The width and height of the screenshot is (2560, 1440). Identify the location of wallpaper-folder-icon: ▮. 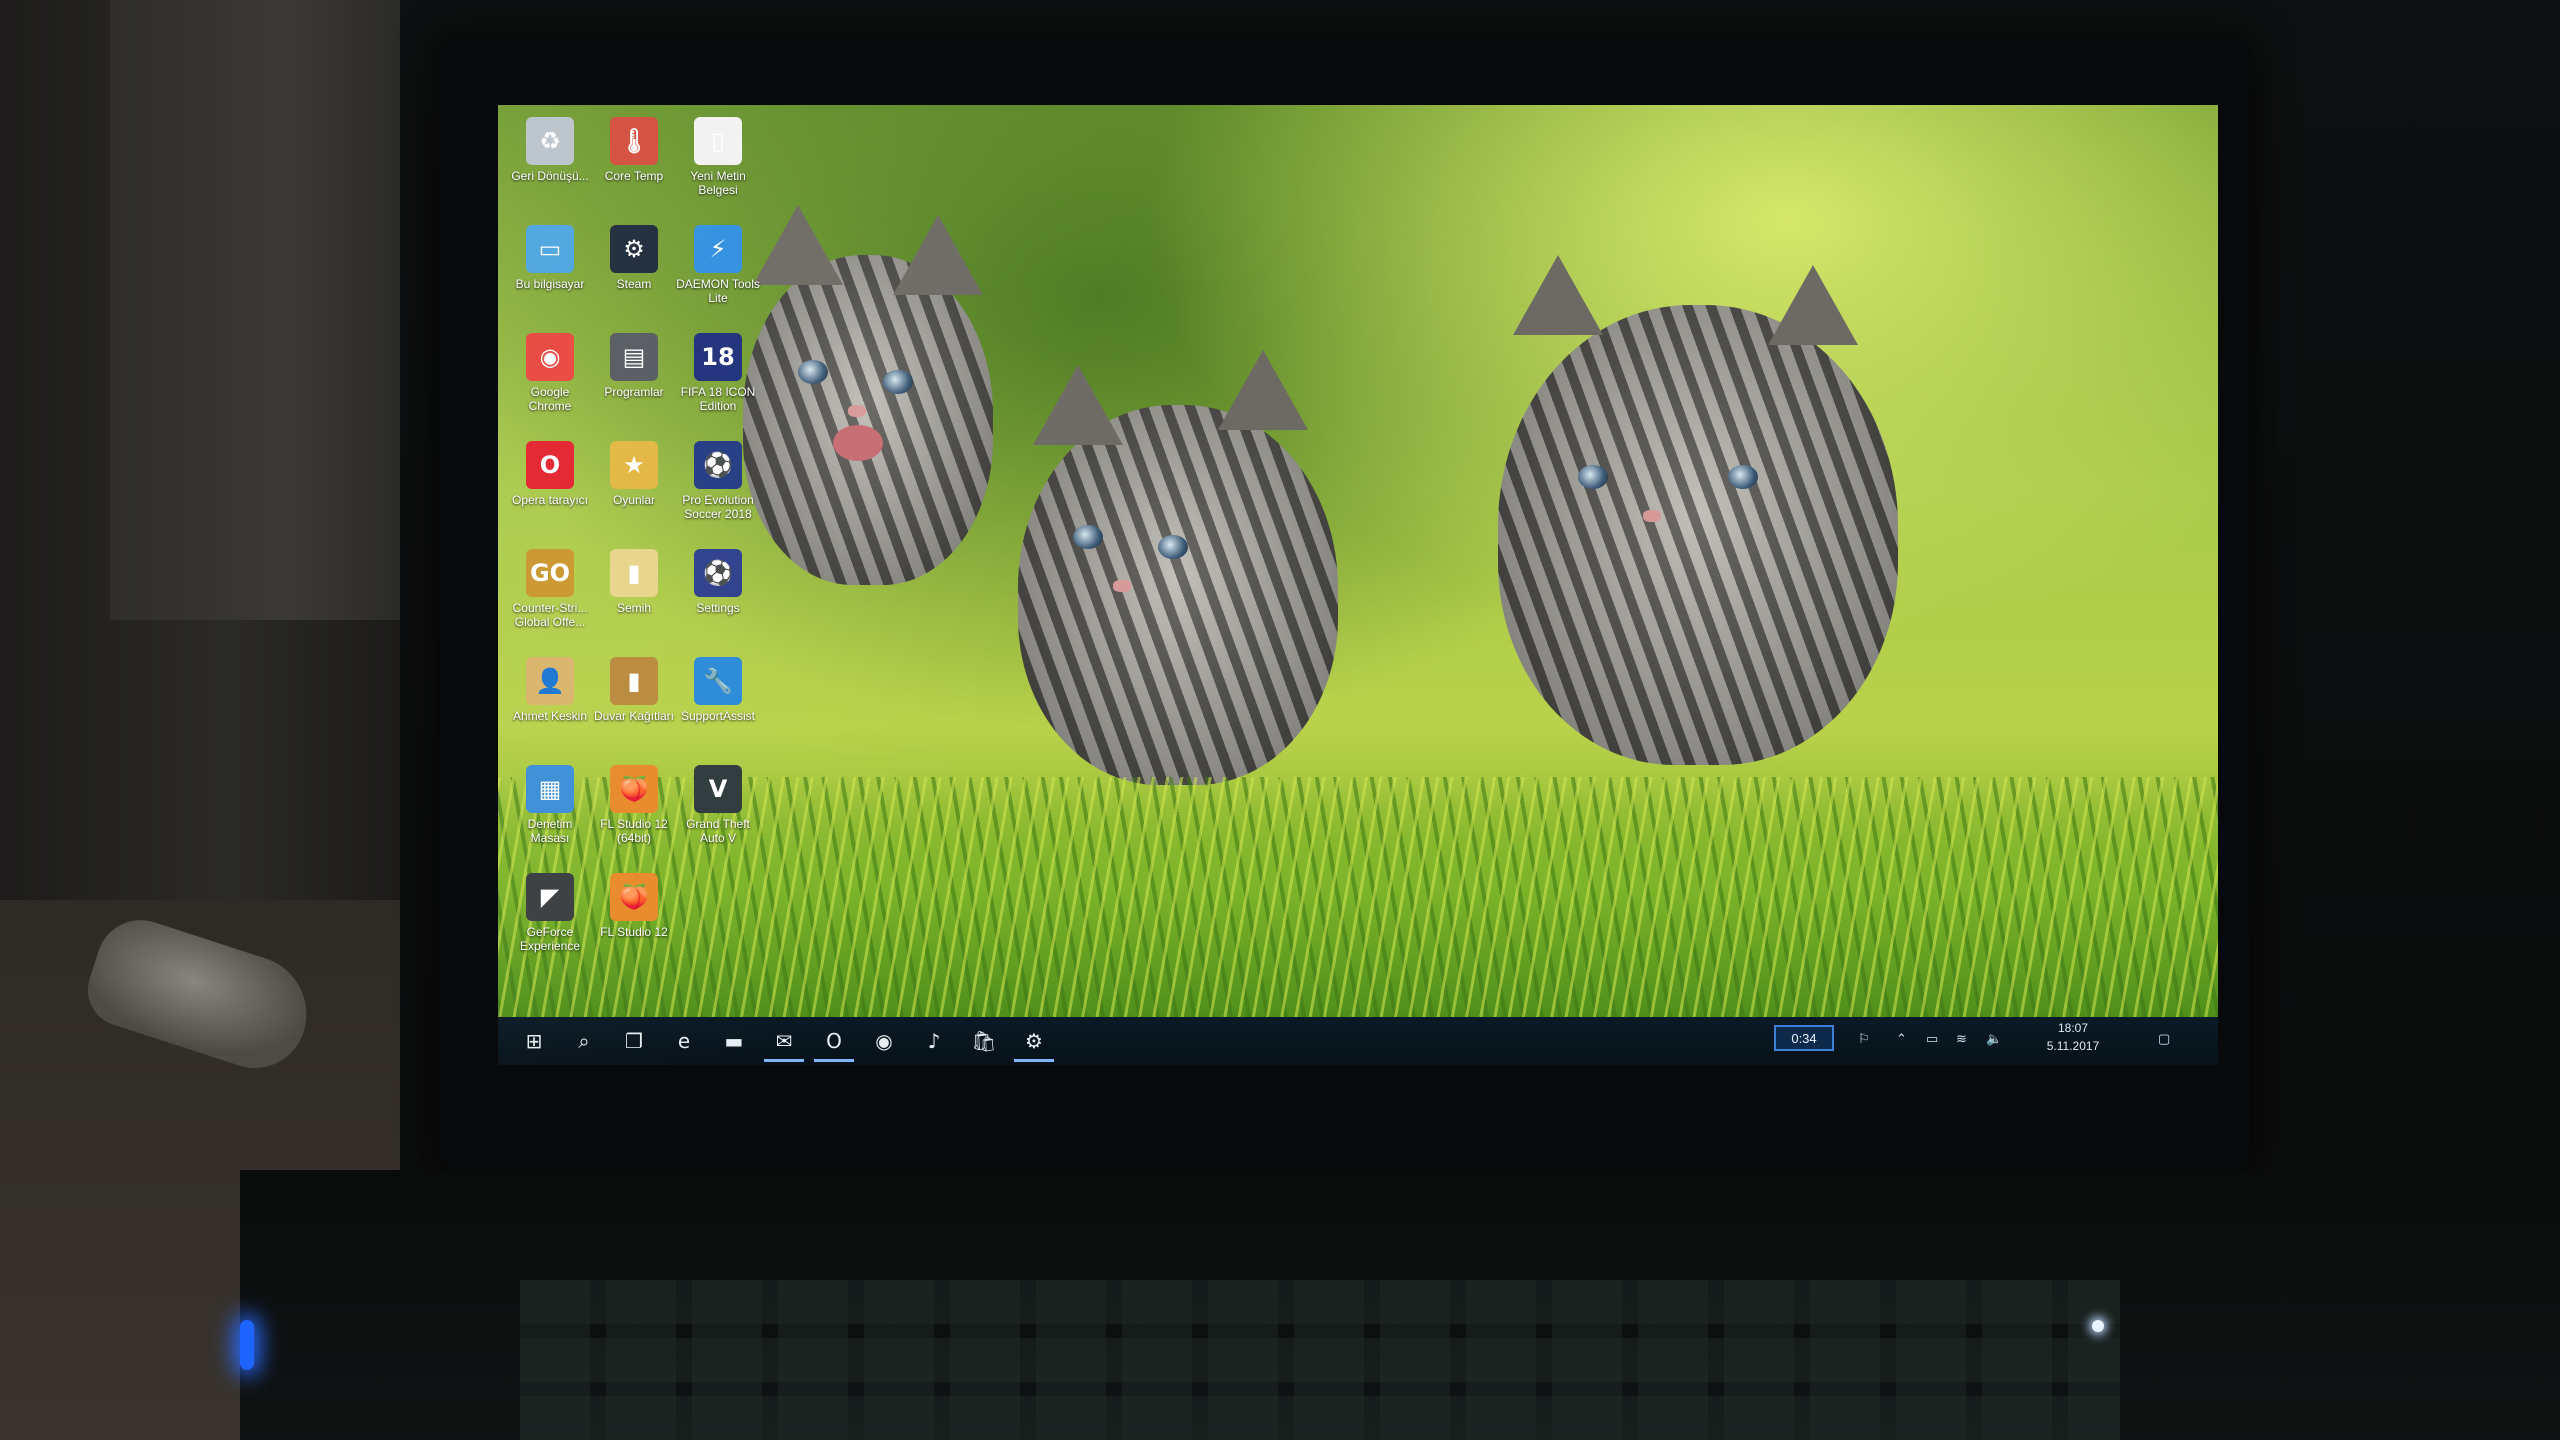
(634, 681).